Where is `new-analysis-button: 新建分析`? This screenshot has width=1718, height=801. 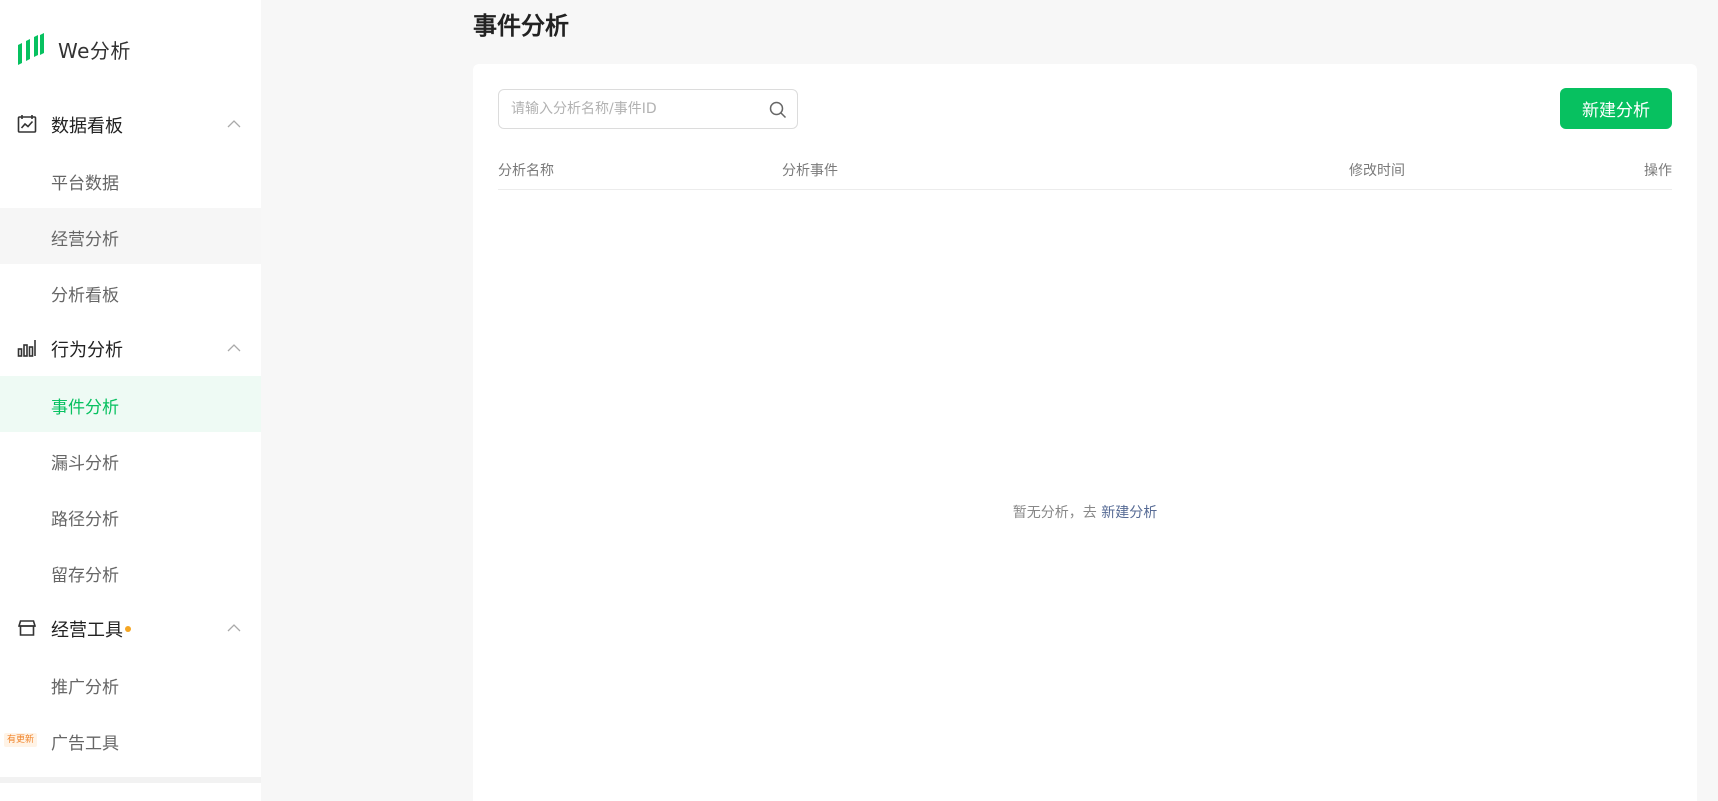 new-analysis-button: 新建分析 is located at coordinates (1616, 108).